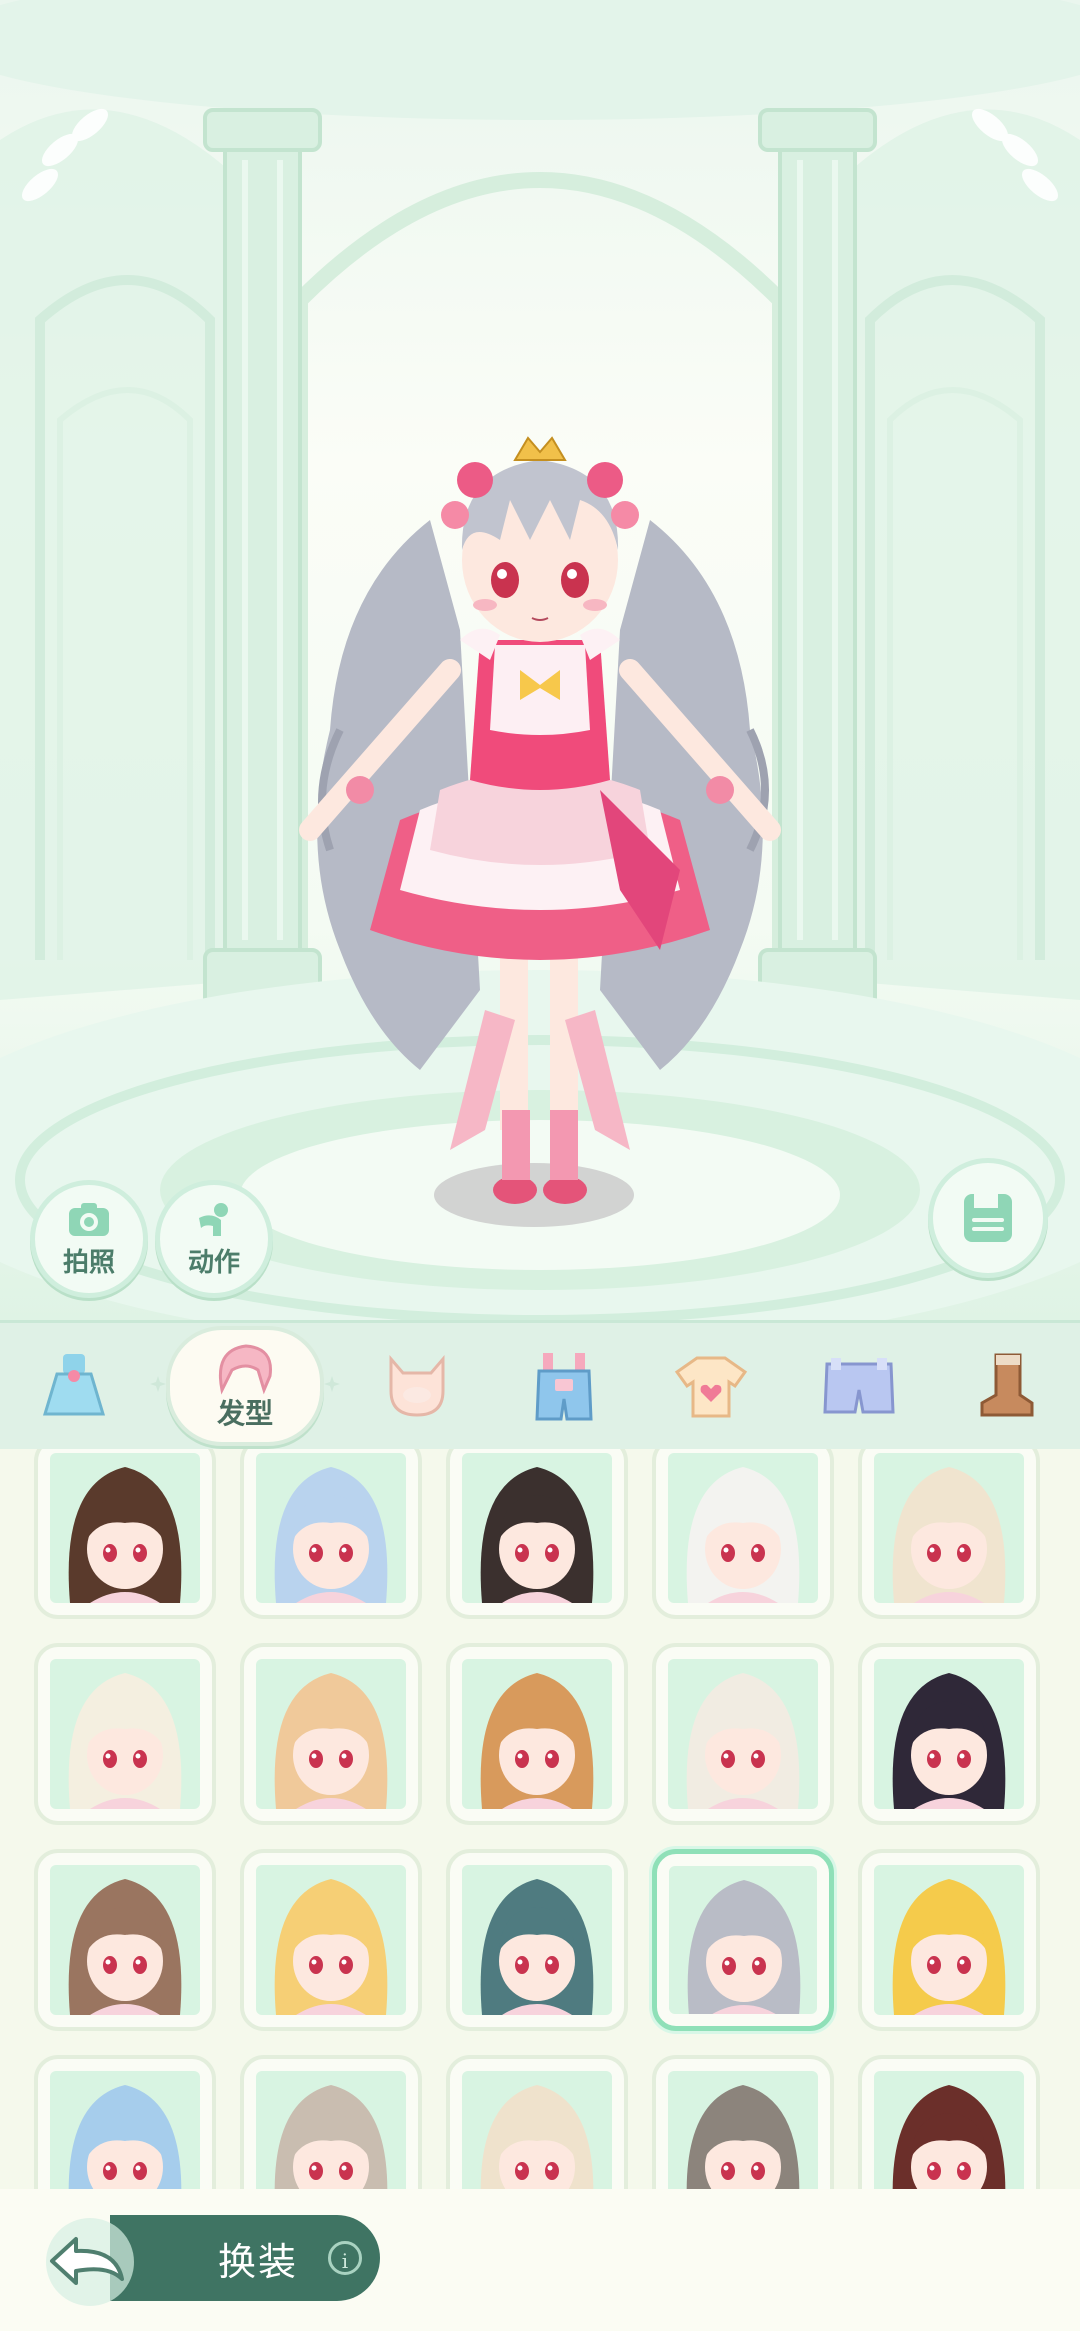 This screenshot has height=2331, width=1080. What do you see at coordinates (88, 1262) in the screenshot?
I see `photo-label: 拍照` at bounding box center [88, 1262].